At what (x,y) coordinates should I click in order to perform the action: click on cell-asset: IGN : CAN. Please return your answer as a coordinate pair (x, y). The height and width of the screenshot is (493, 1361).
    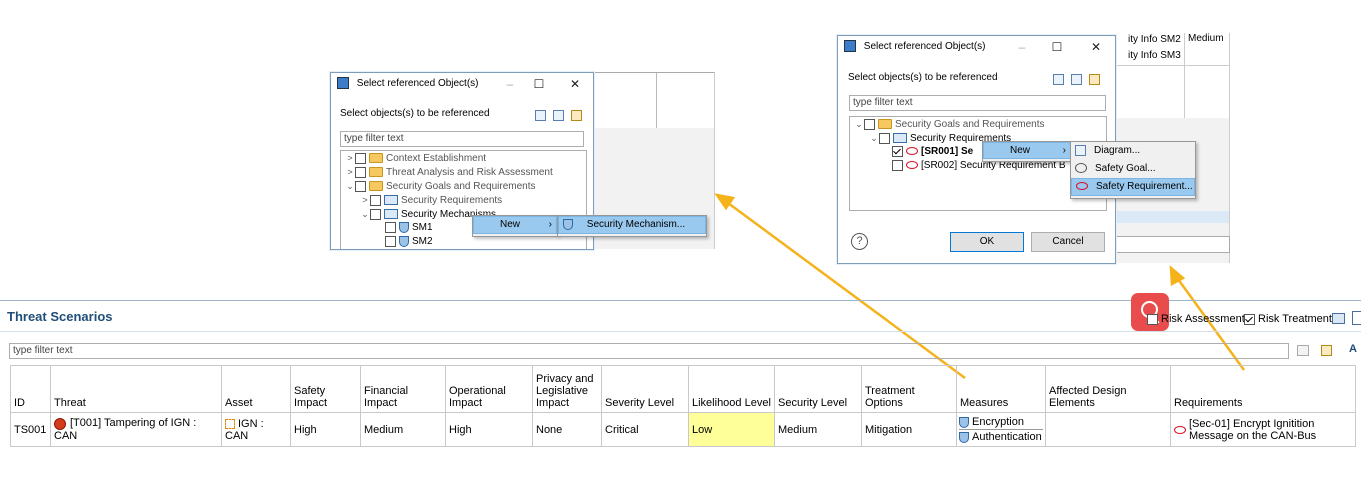
    Looking at the image, I should click on (256, 429).